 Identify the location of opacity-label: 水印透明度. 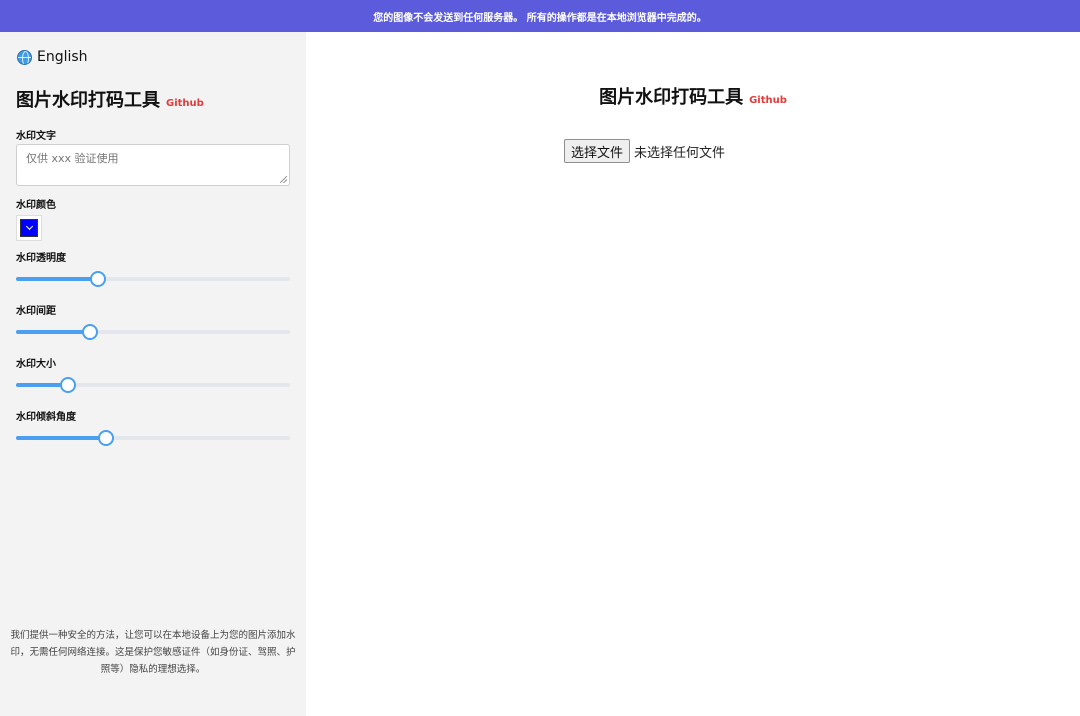
(41, 258).